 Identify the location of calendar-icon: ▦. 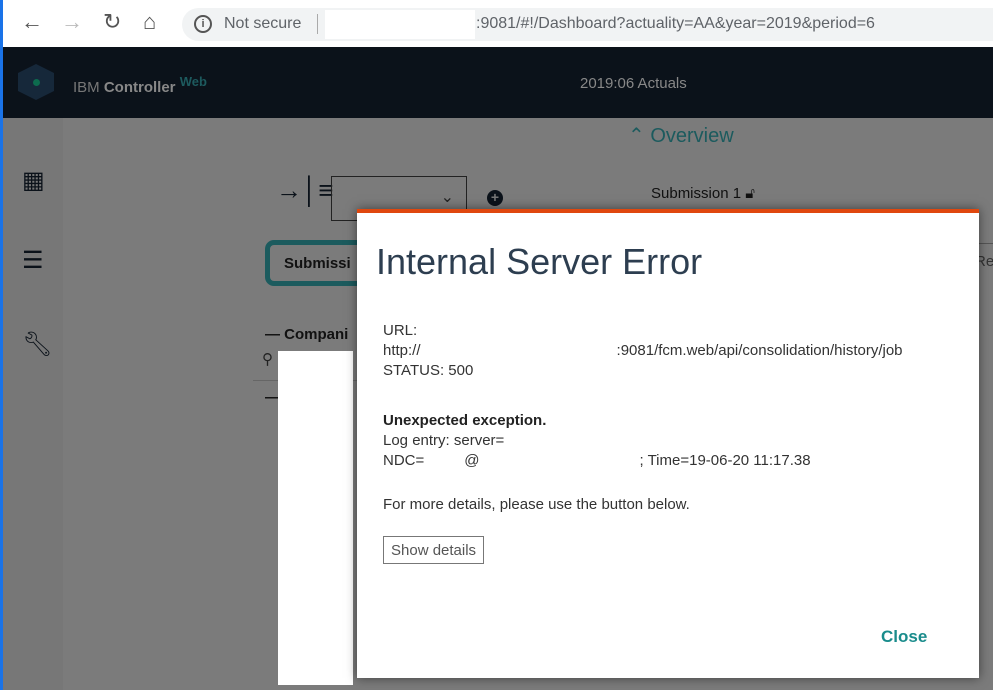
(33, 180).